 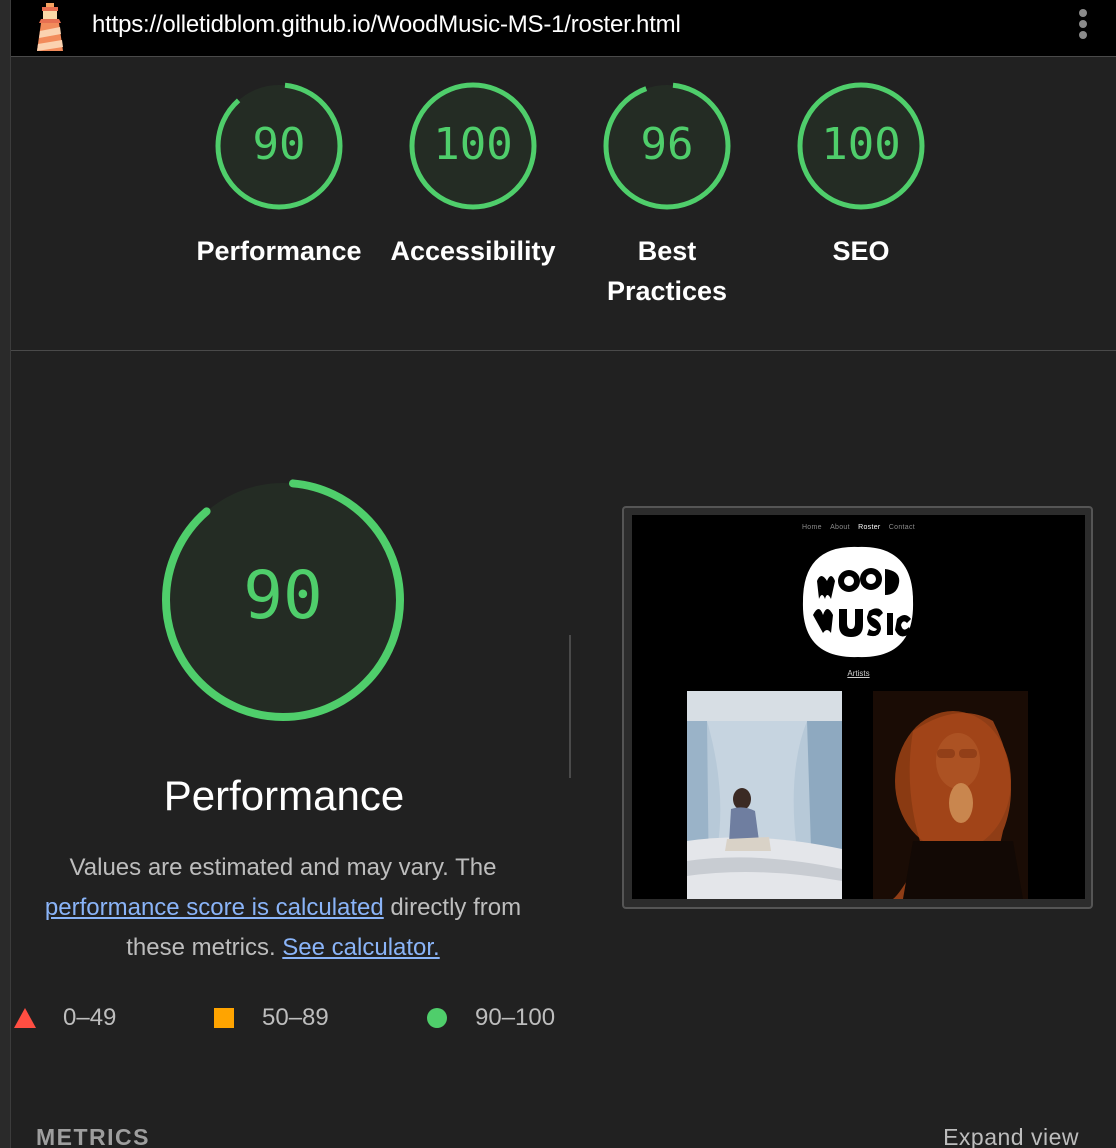 I want to click on nav-contact: Contact, so click(x=902, y=527).